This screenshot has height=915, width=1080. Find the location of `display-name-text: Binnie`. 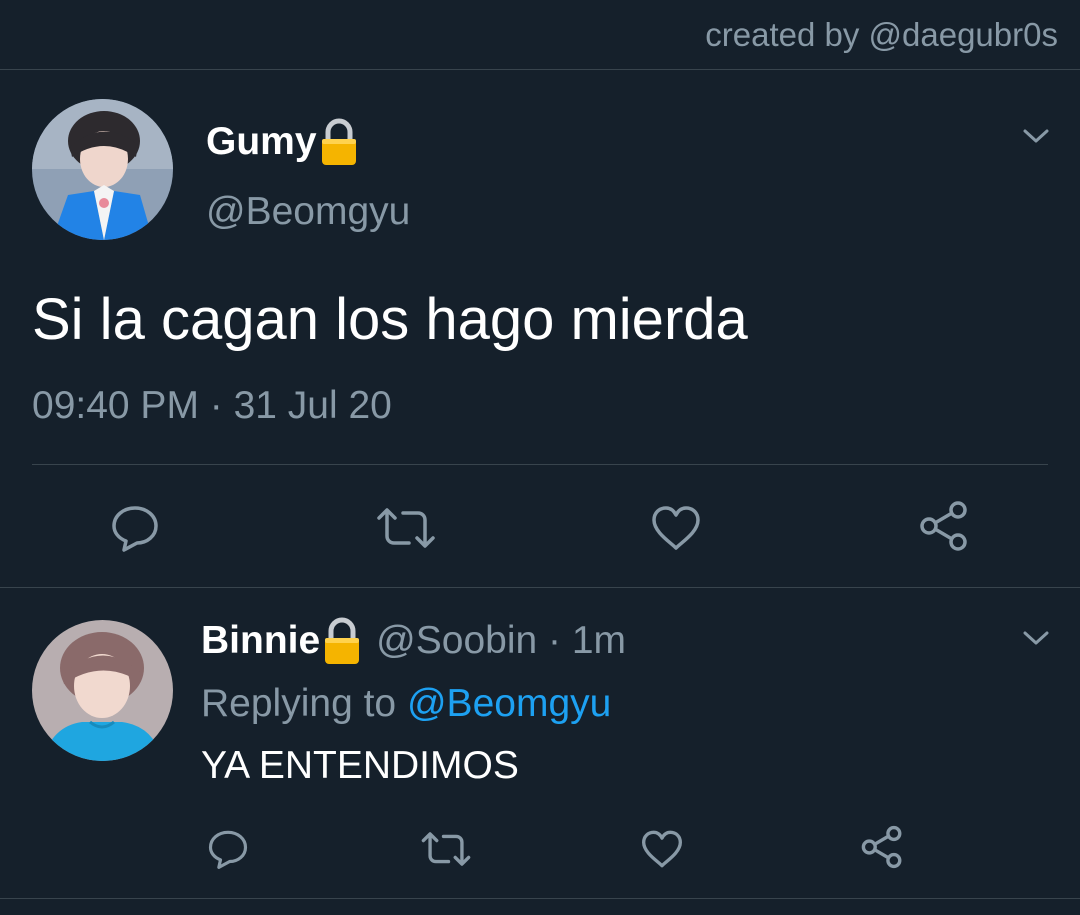

display-name-text: Binnie is located at coordinates (261, 640).